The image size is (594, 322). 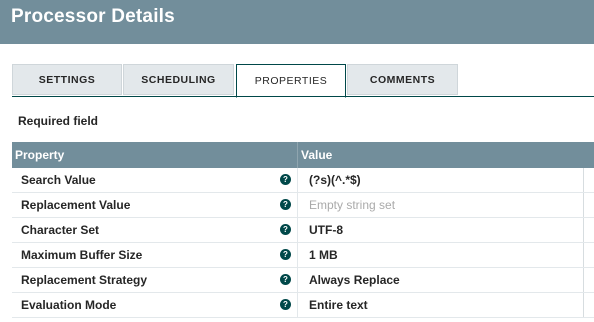 I want to click on table-row: Search Value? (?s)(^.*$), so click(x=303, y=180).